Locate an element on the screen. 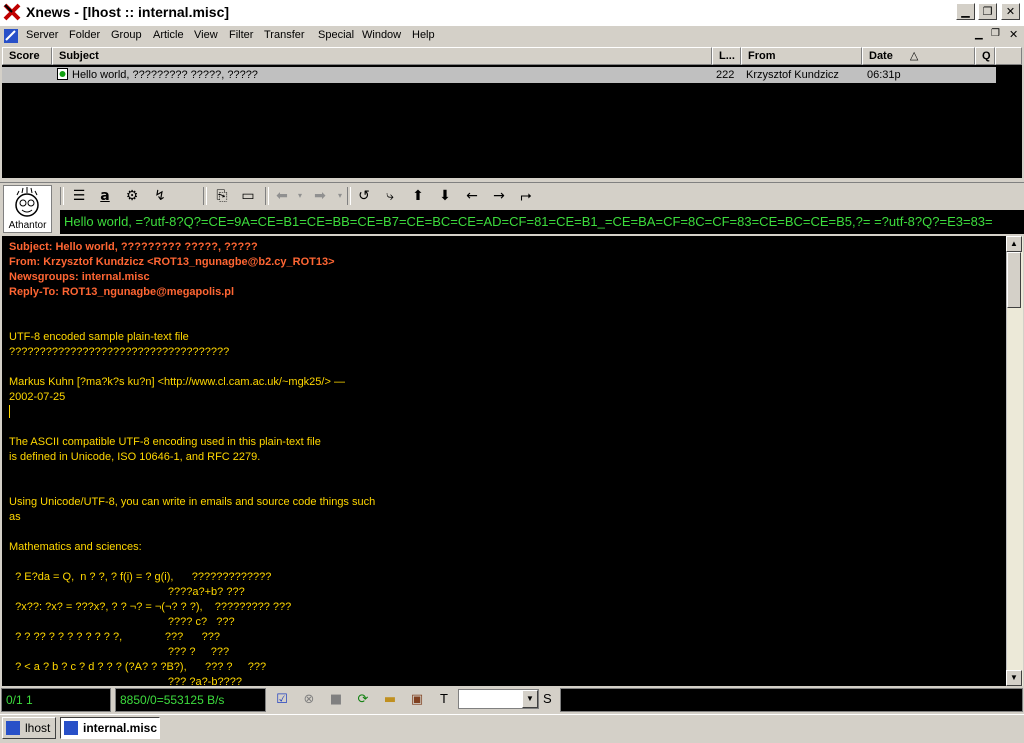  menu-group: Group is located at coordinates (126, 35).